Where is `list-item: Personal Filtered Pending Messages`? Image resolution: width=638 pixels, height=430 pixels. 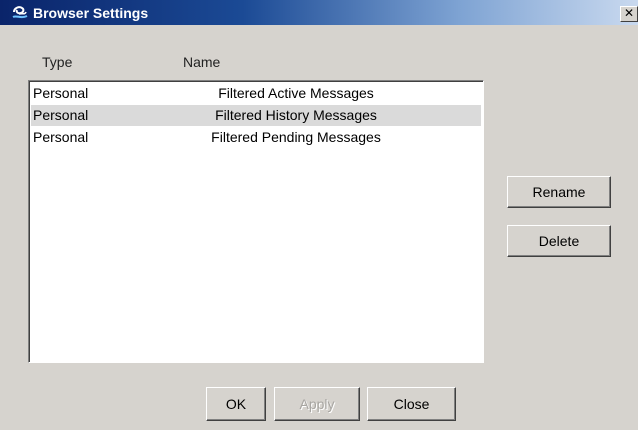 list-item: Personal Filtered Pending Messages is located at coordinates (256, 137).